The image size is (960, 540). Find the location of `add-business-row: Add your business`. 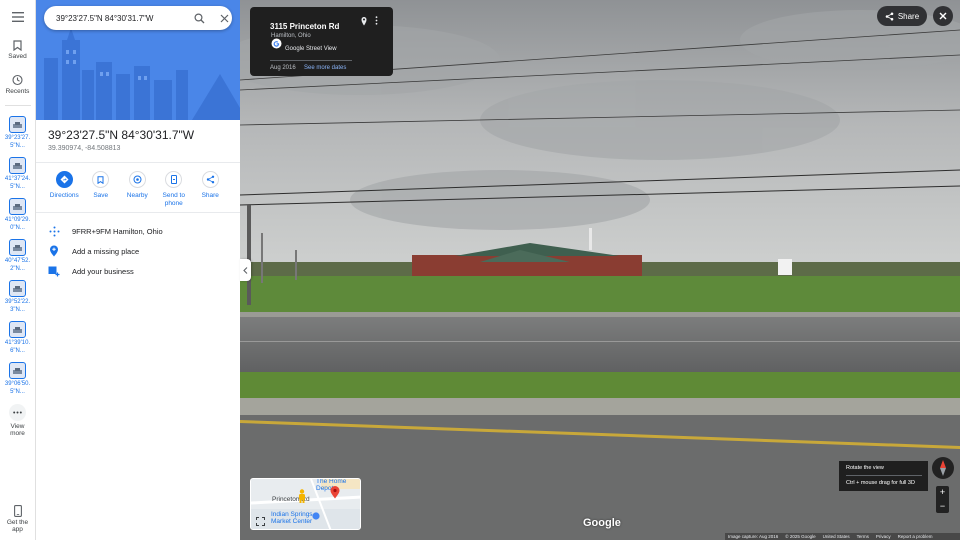

add-business-row: Add your business is located at coordinates (91, 271).